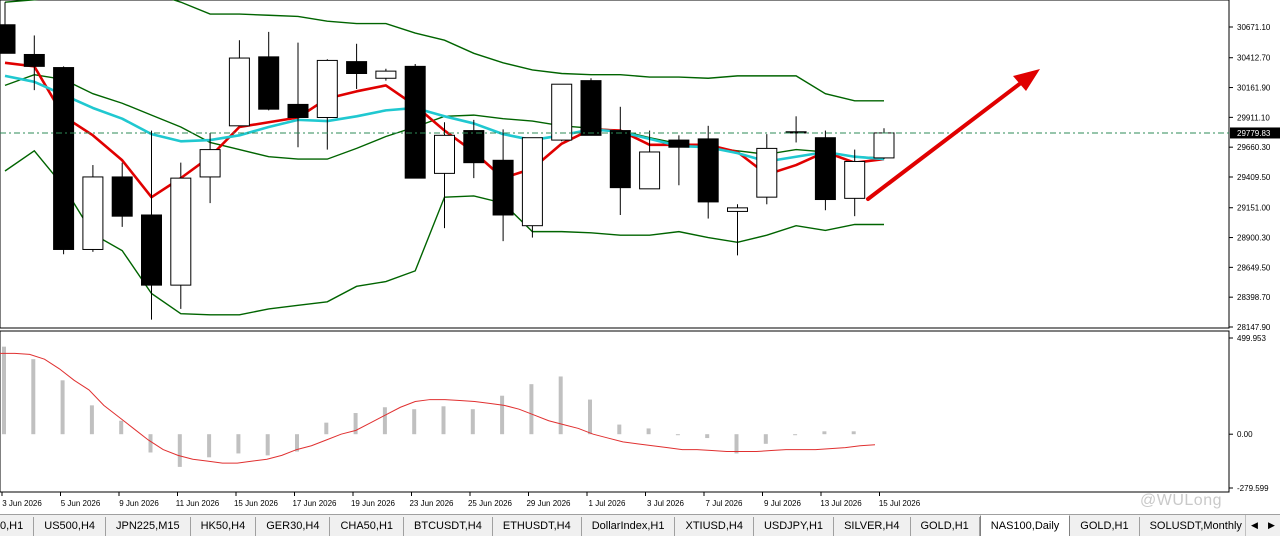  What do you see at coordinates (629, 526) in the screenshot?
I see `tab-dollarindex-h1: DollarIndex,H1` at bounding box center [629, 526].